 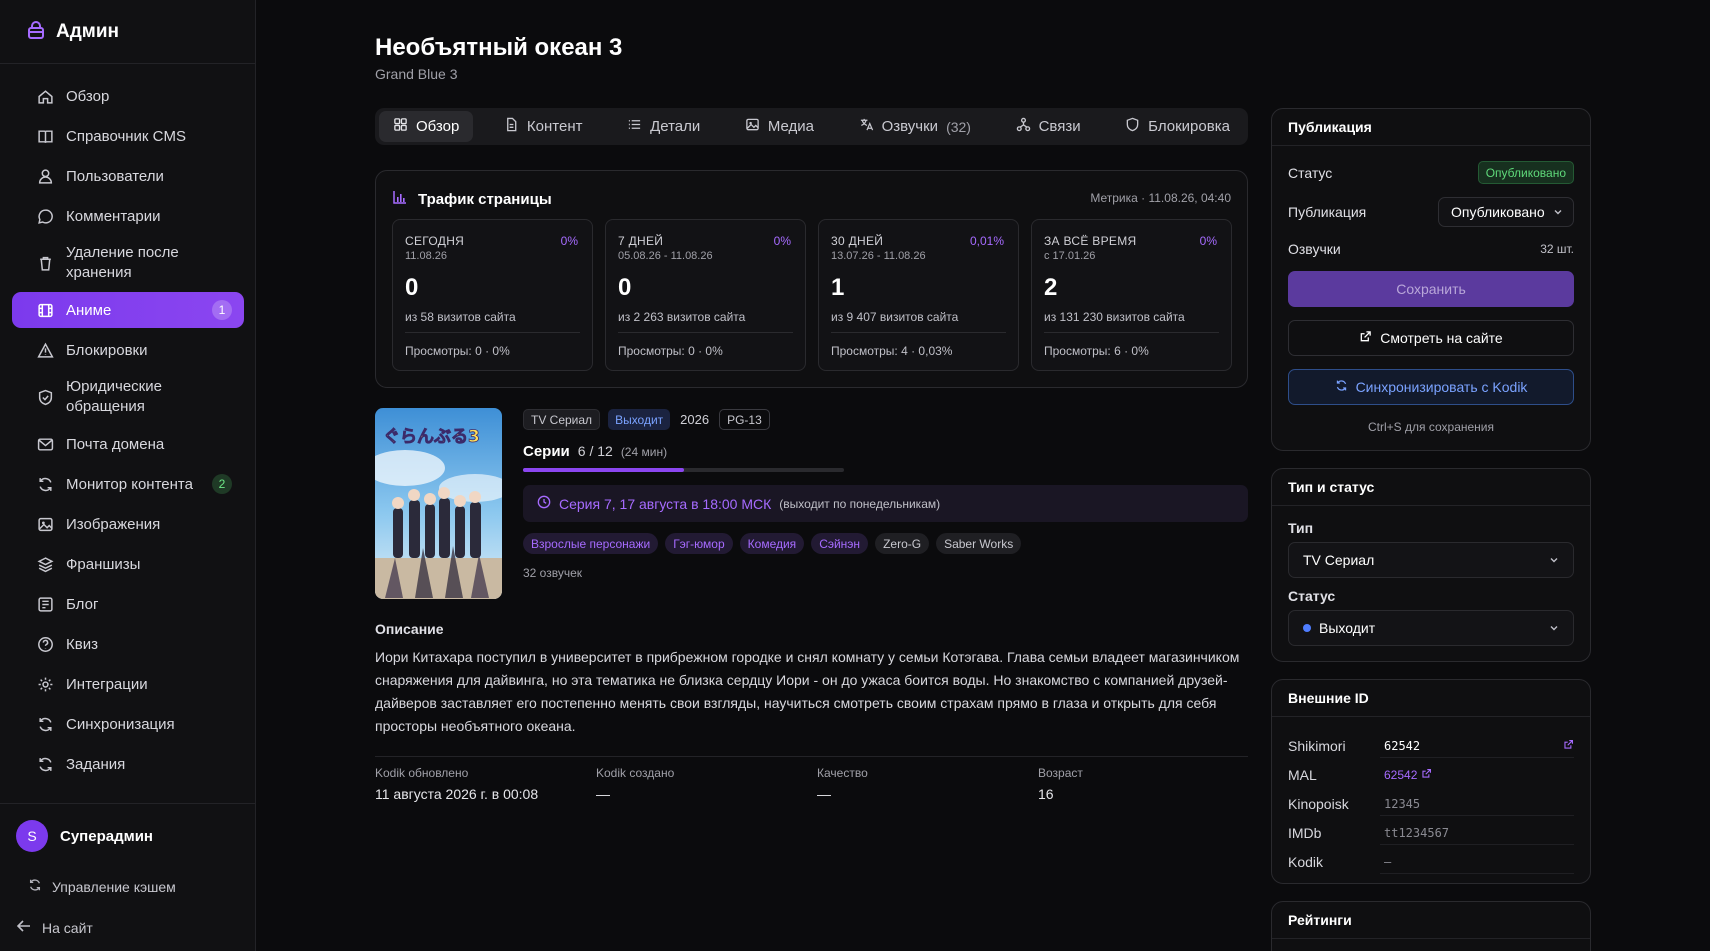 What do you see at coordinates (1431, 560) in the screenshot?
I see `type-select: TV Сериал` at bounding box center [1431, 560].